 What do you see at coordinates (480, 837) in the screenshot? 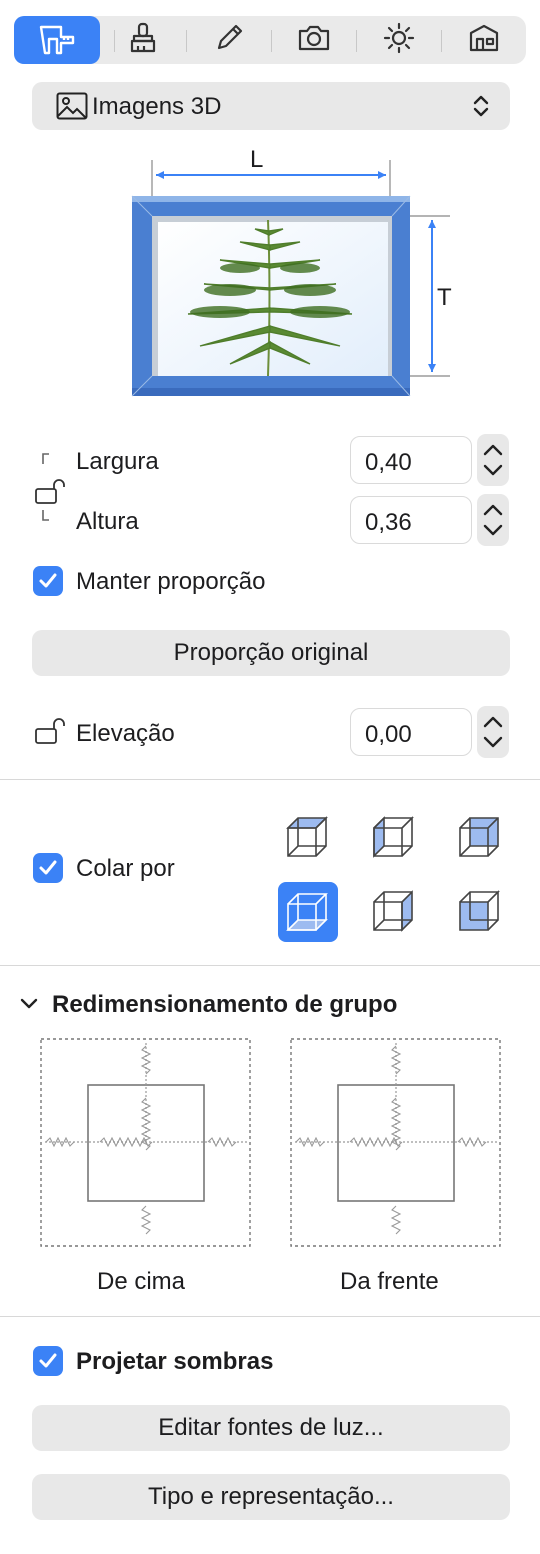
I see `stick-face-back-button` at bounding box center [480, 837].